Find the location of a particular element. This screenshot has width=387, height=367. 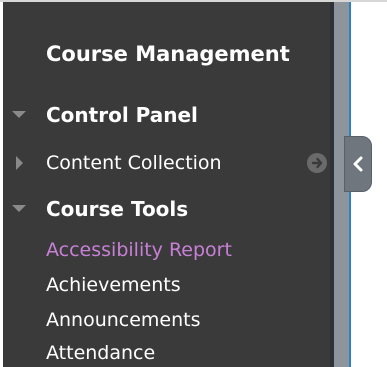

chevron-left-icon is located at coordinates (358, 164).